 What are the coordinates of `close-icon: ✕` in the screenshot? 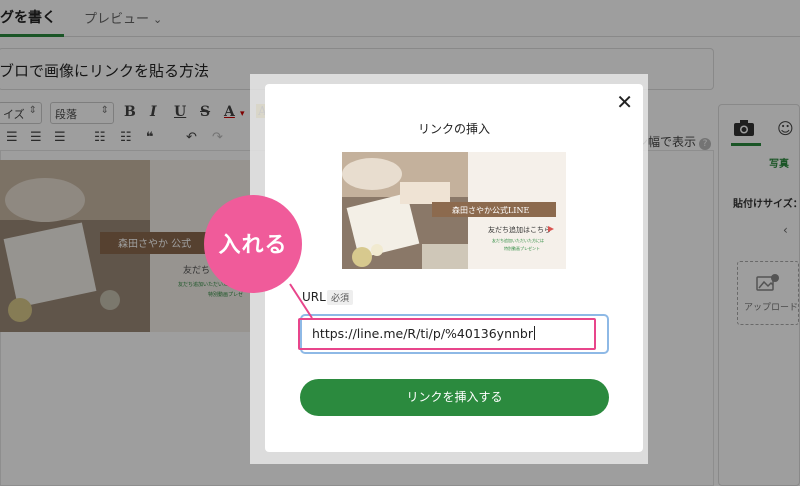 It's located at (624, 102).